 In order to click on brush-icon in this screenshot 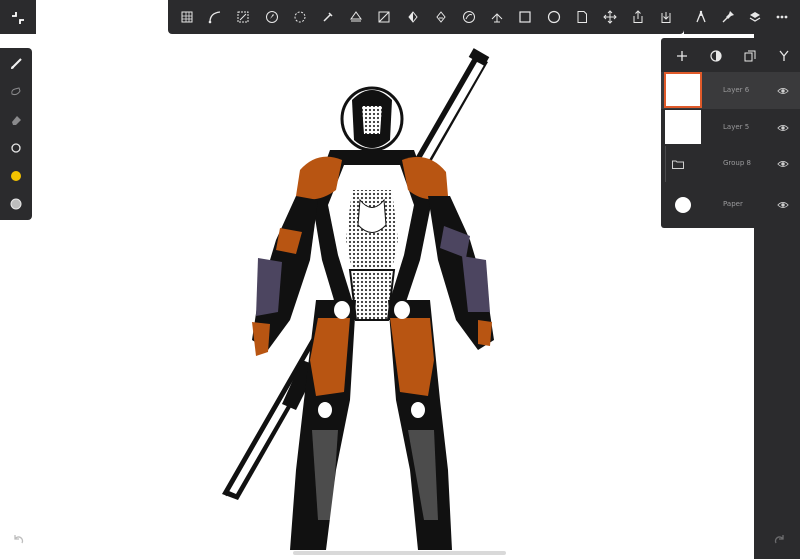, I will do `click(16, 64)`.